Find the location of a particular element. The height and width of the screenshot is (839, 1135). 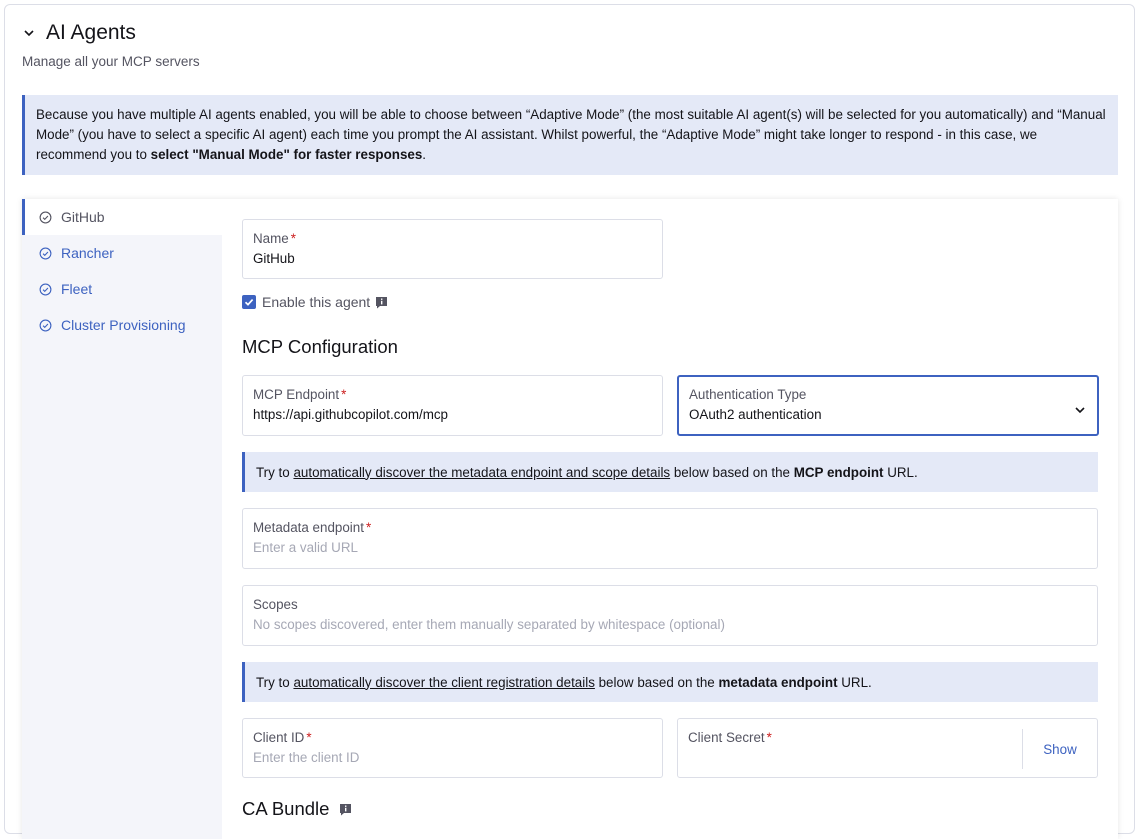

enable-agent-checkbox is located at coordinates (249, 302).